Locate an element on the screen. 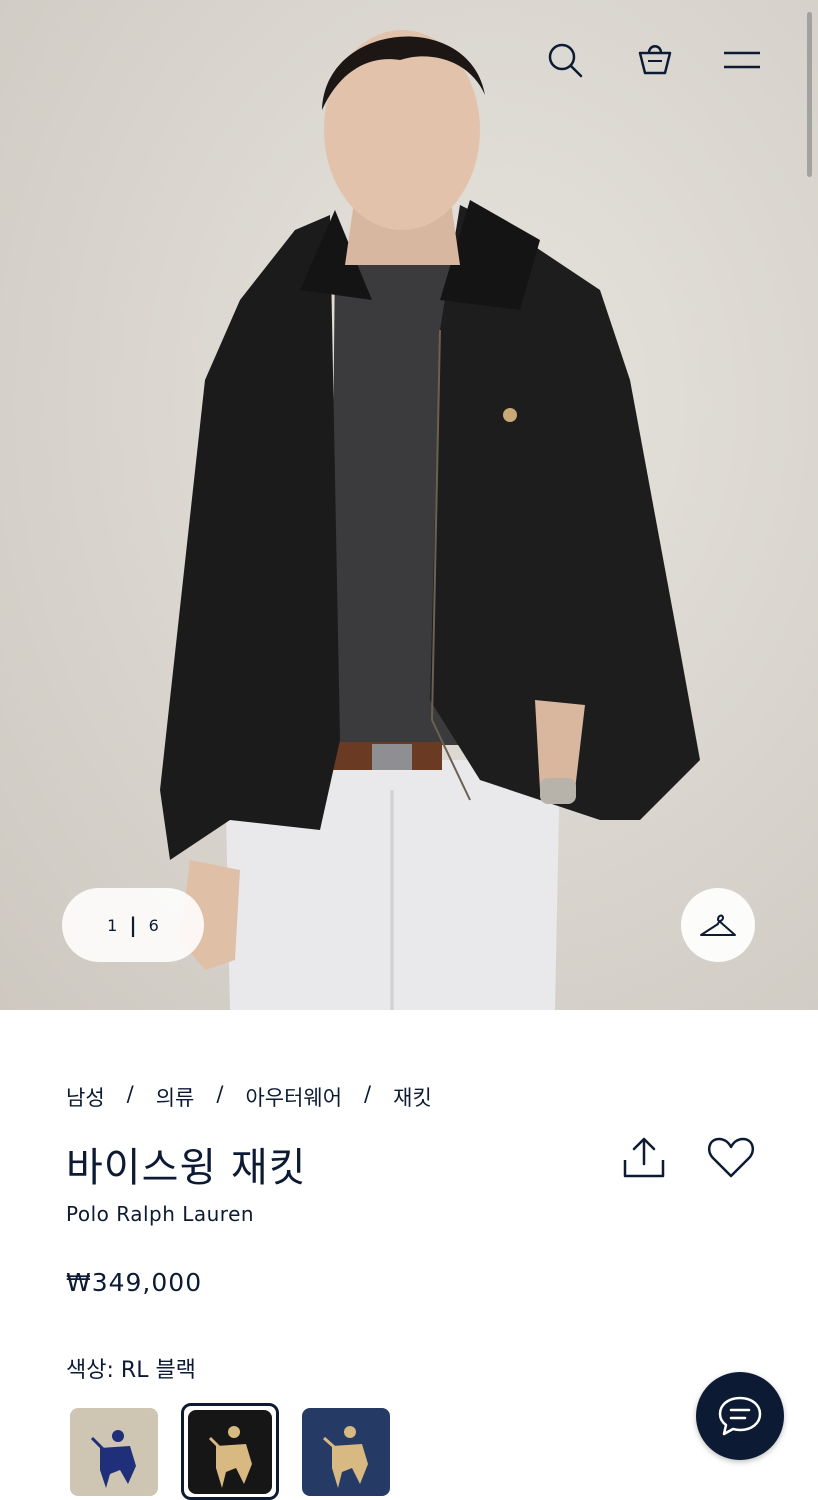  counter-current: 1 is located at coordinates (112, 925).